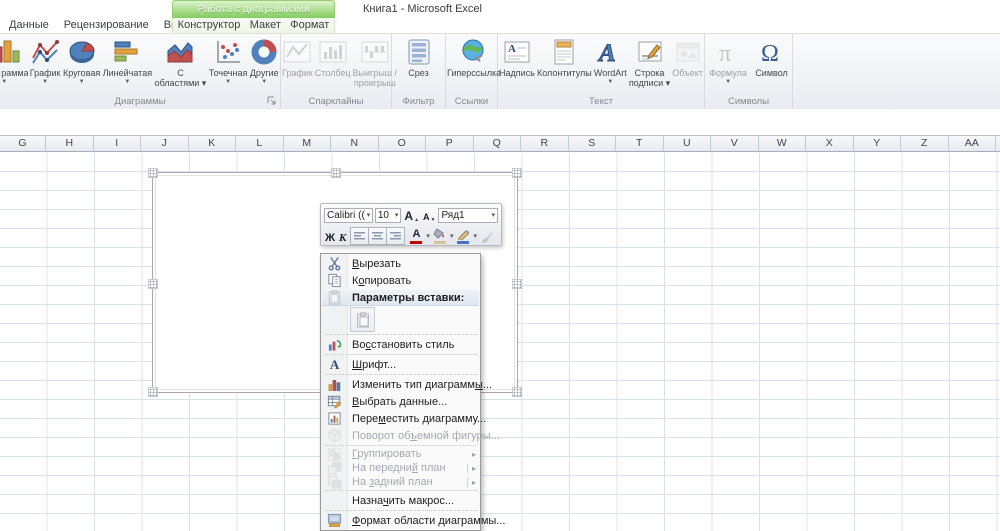  What do you see at coordinates (334, 297) in the screenshot?
I see `clipboard-icon` at bounding box center [334, 297].